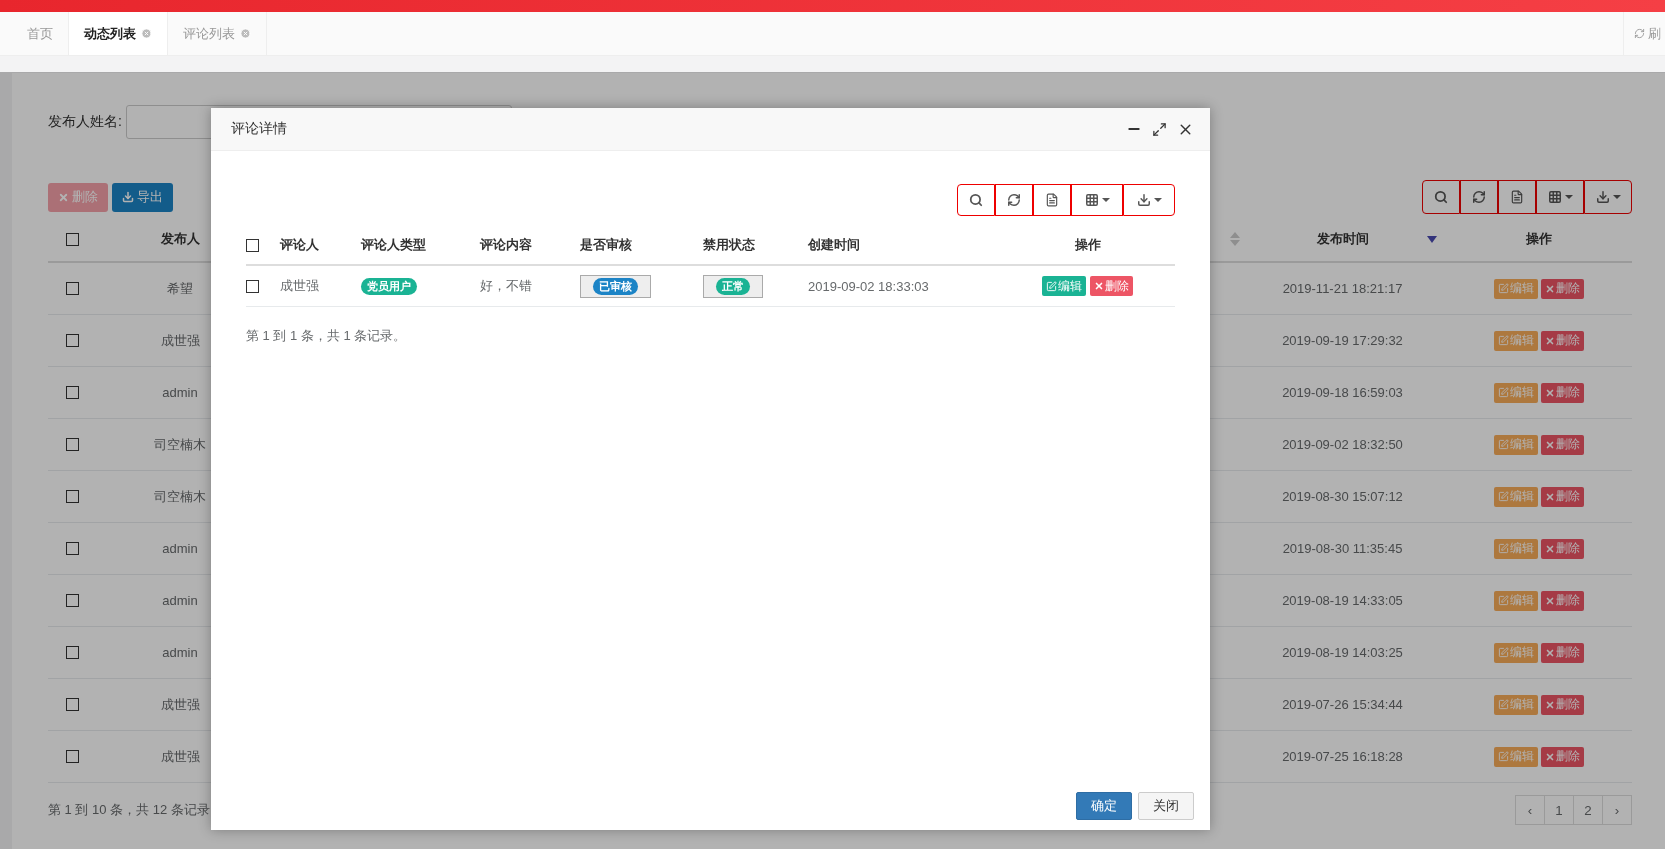 This screenshot has height=849, width=1665. What do you see at coordinates (1538, 239) in the screenshot?
I see `column-header: 操作` at bounding box center [1538, 239].